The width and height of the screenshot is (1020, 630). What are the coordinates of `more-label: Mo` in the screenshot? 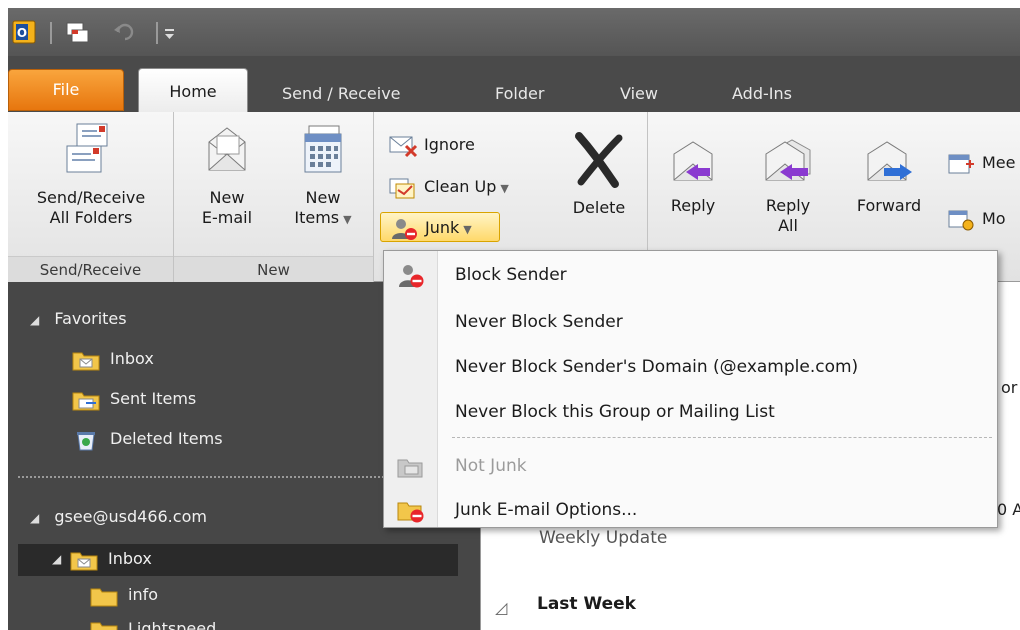 It's located at (994, 218).